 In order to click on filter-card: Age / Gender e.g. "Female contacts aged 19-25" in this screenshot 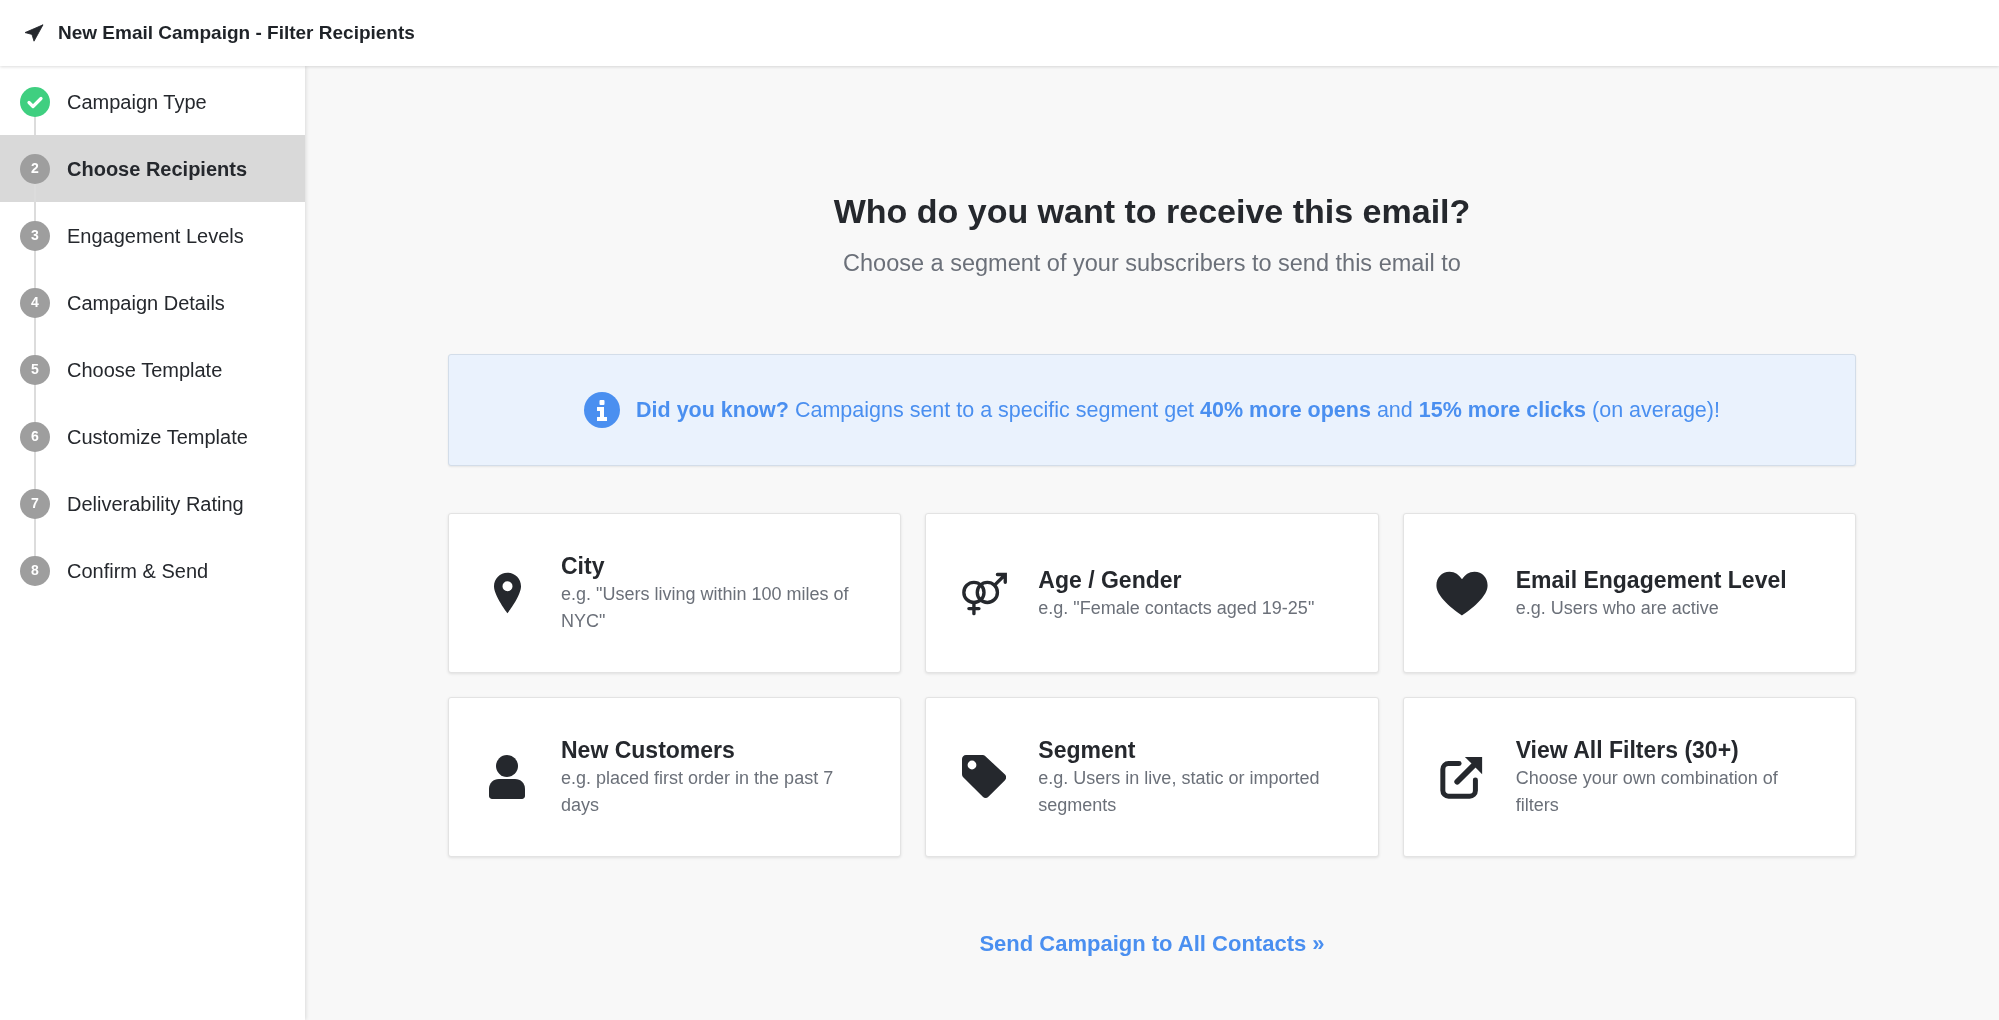, I will do `click(1152, 593)`.